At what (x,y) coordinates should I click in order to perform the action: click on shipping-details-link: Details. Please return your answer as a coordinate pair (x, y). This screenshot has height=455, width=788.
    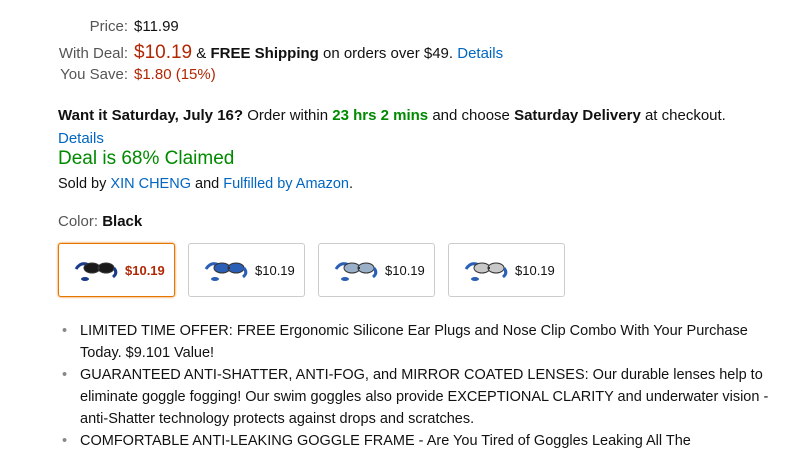
    Looking at the image, I should click on (480, 53).